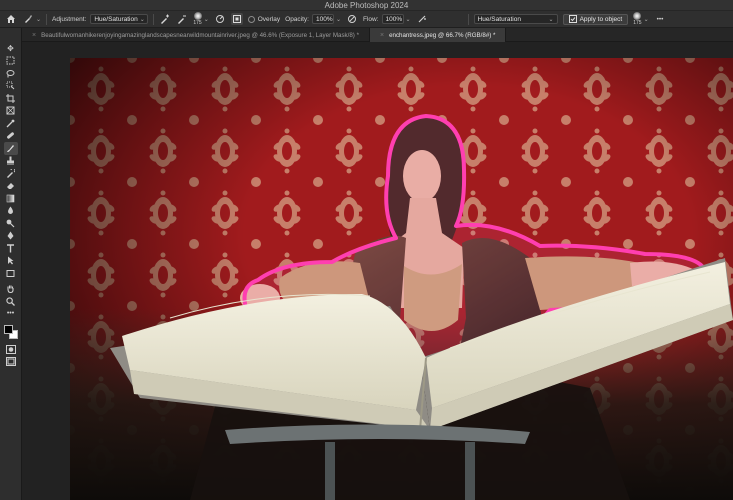 This screenshot has width=733, height=500. I want to click on brush-tool, so click(10, 148).